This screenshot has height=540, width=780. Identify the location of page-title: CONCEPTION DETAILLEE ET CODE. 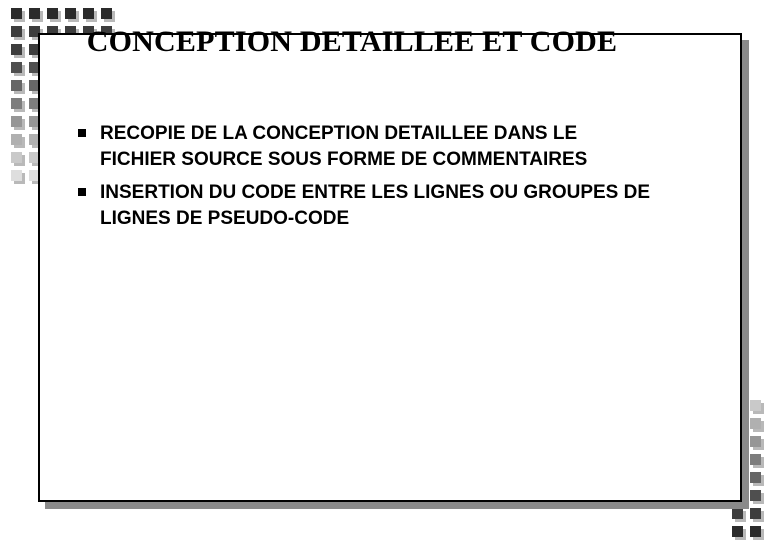
(352, 41).